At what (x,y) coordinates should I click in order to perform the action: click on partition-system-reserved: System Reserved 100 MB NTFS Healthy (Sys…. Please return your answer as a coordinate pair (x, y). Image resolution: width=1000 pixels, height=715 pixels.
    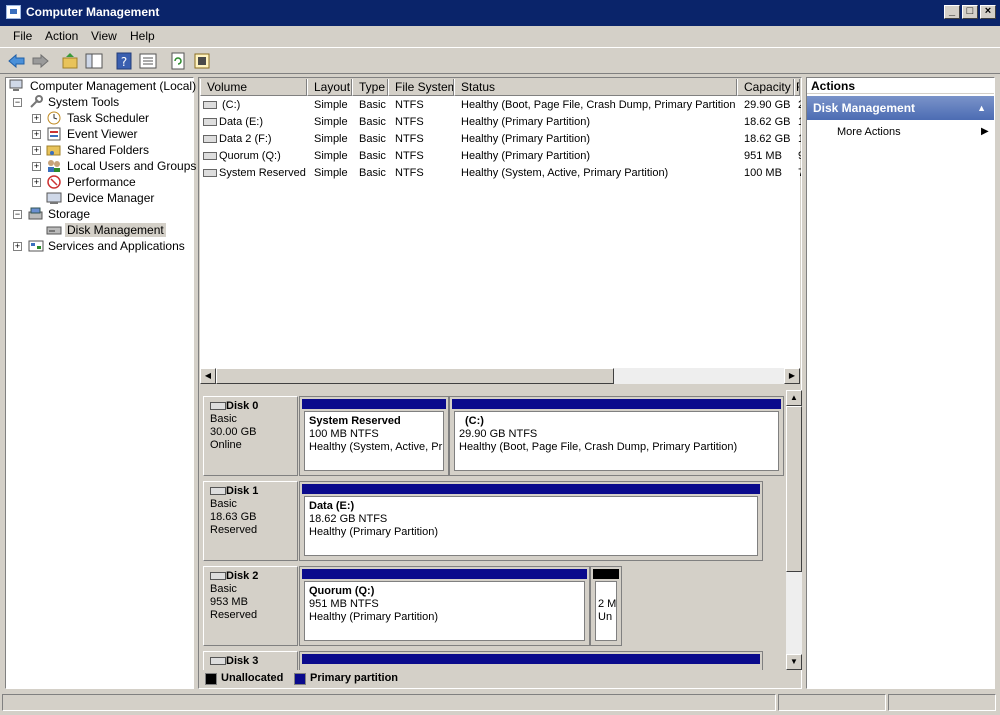
    Looking at the image, I should click on (374, 436).